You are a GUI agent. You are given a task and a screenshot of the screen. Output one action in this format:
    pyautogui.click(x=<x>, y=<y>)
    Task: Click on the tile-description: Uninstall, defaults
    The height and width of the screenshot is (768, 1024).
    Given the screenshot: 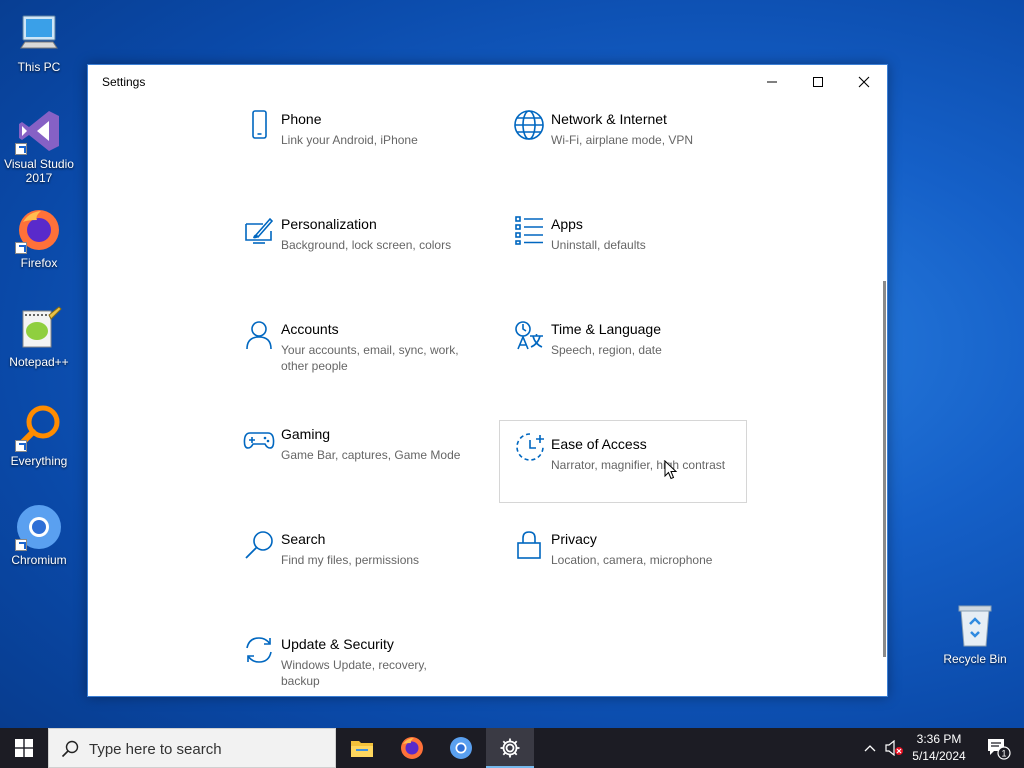 What is the action you would take?
    pyautogui.click(x=598, y=245)
    